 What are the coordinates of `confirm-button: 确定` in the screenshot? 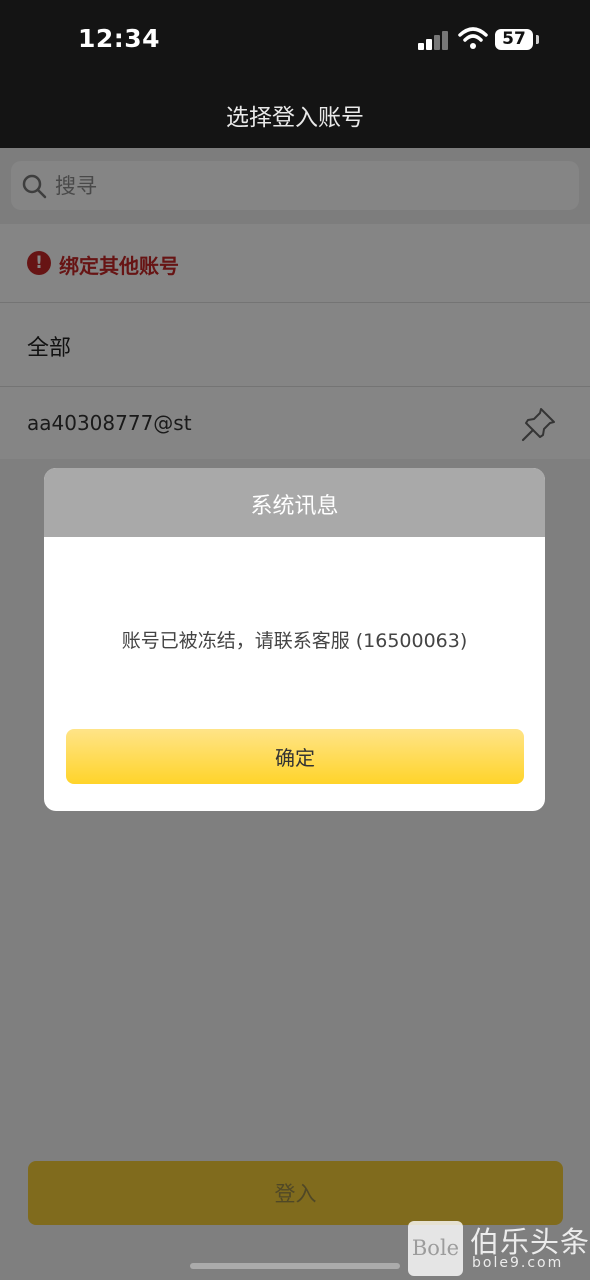 It's located at (295, 756).